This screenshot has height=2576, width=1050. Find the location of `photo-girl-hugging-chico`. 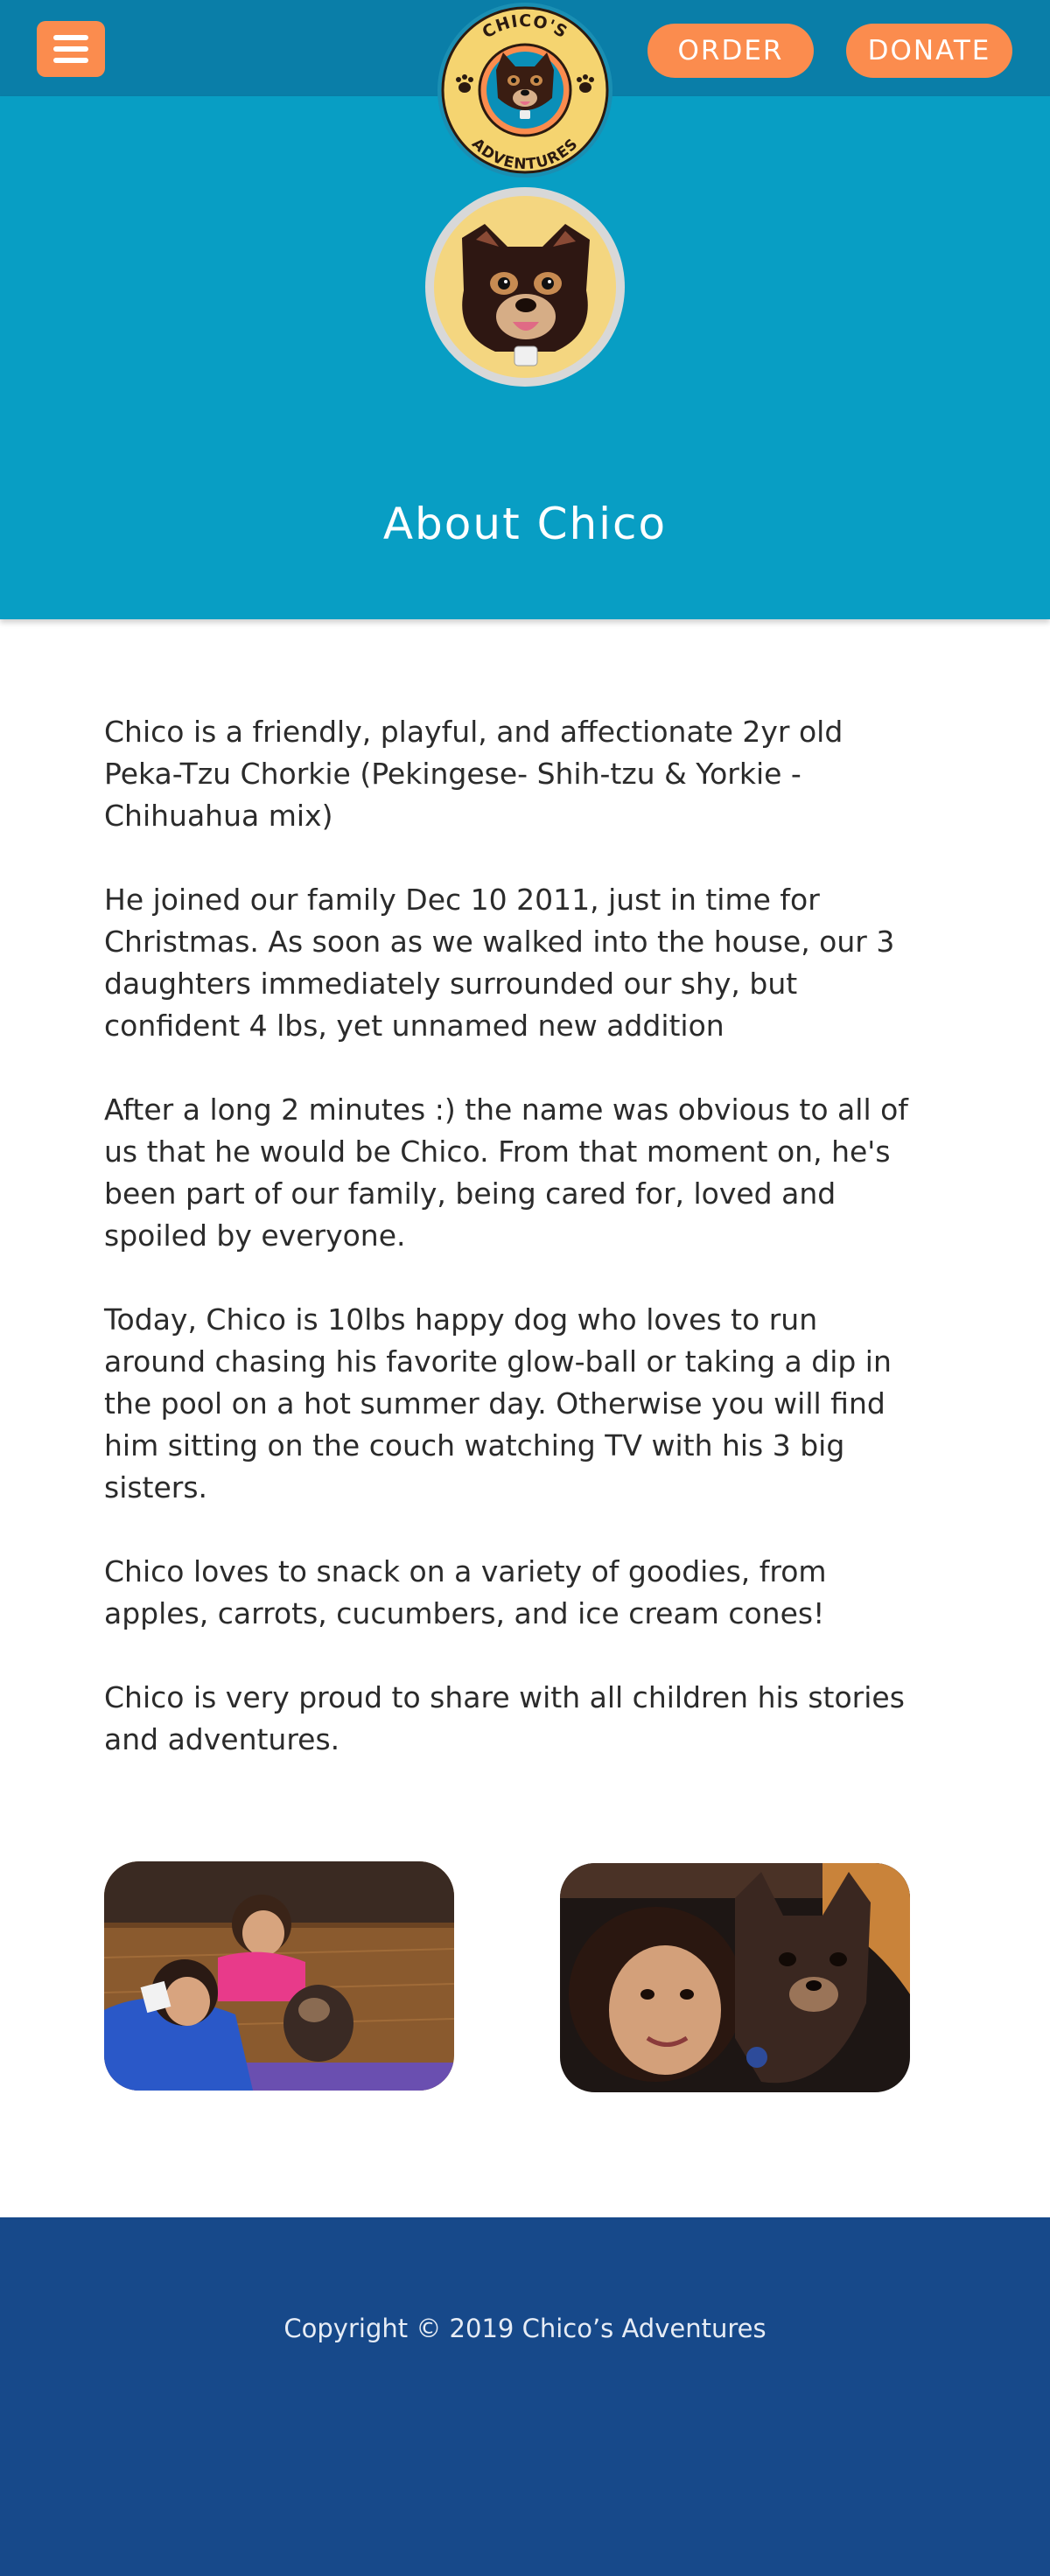

photo-girl-hugging-chico is located at coordinates (735, 1978).